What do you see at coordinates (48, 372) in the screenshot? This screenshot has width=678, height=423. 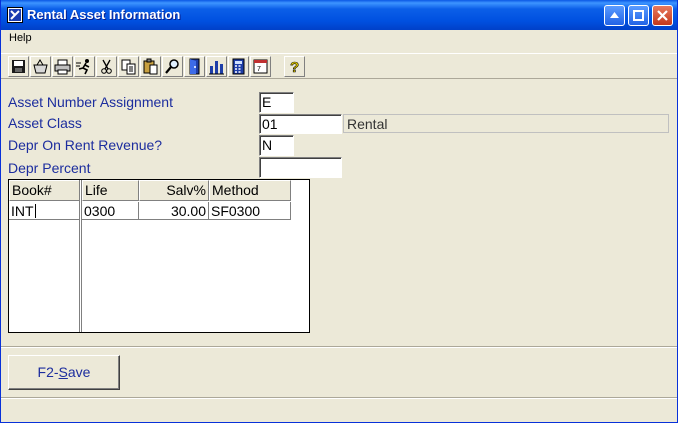 I see `save-label-prefix: F2-` at bounding box center [48, 372].